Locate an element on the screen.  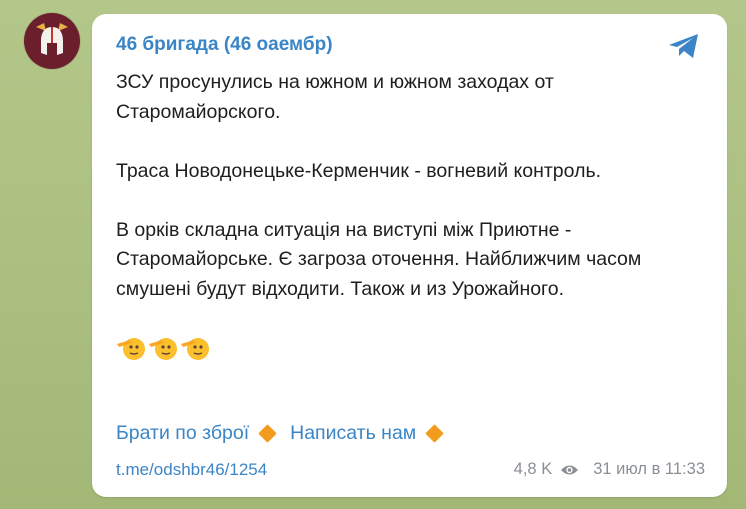
post-date: 31 июл в 11:33 is located at coordinates (649, 469).